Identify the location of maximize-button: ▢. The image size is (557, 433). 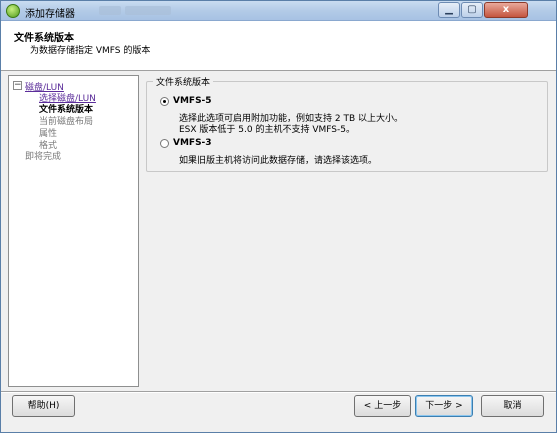
(472, 10).